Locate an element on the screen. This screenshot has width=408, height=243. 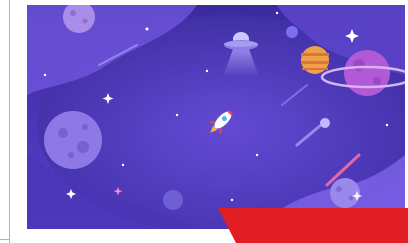
striped-planet-icon is located at coordinates (315, 60).